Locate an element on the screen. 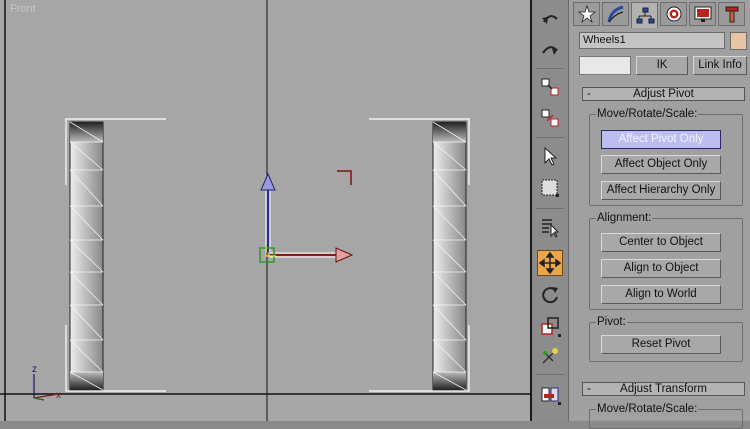 The width and height of the screenshot is (750, 429). link-info-subtab-button: Link Info is located at coordinates (720, 65).